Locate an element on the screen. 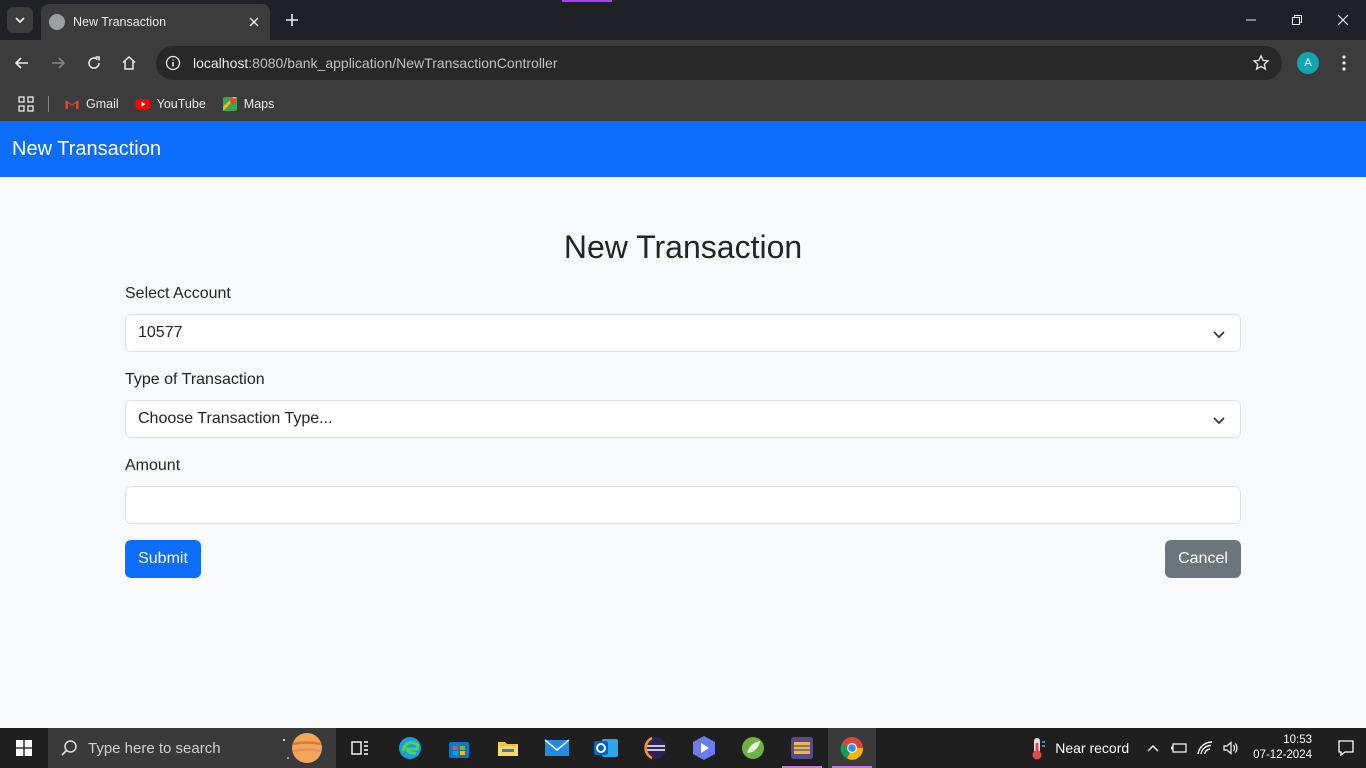 The width and height of the screenshot is (1366, 768). bookmark-star-icon is located at coordinates (1261, 63).